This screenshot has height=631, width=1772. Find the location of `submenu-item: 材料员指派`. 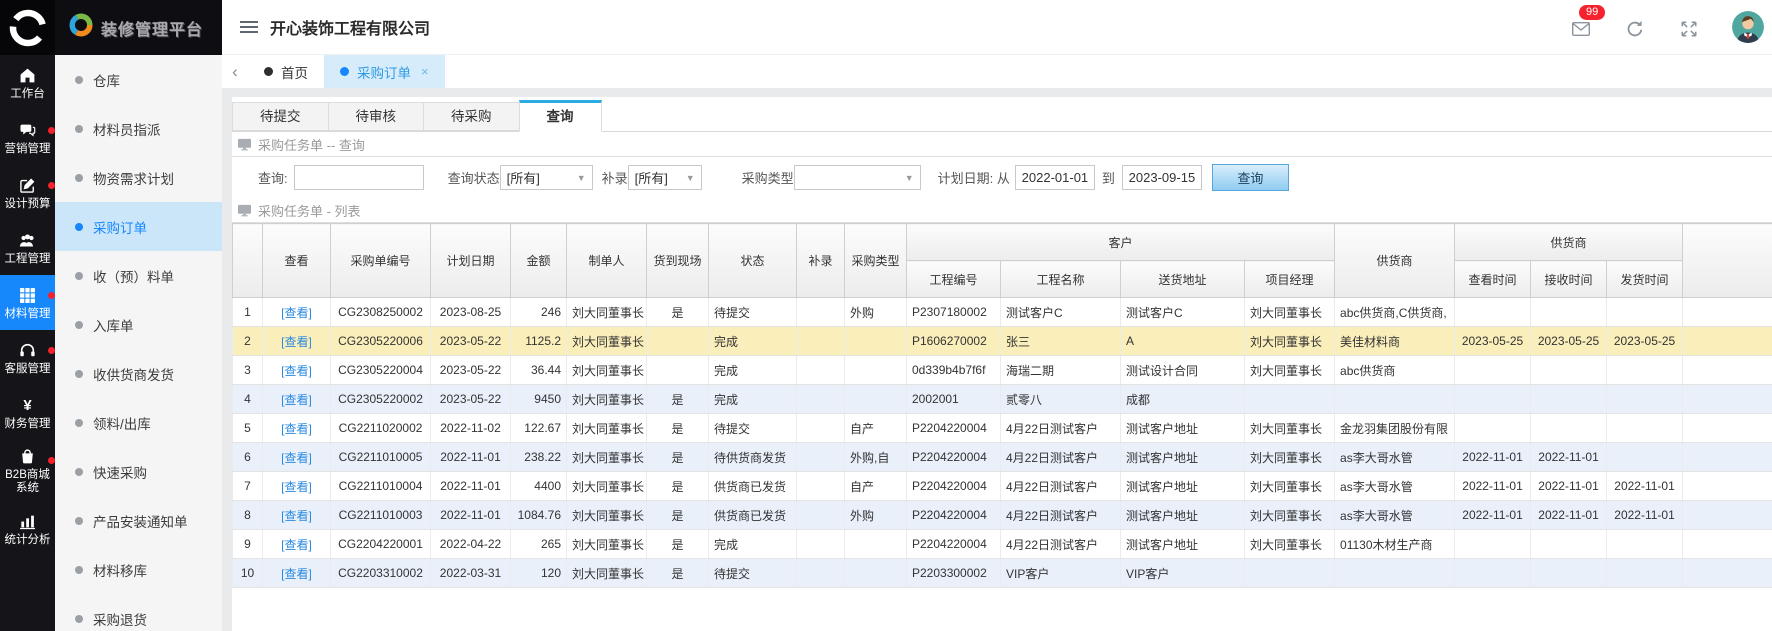

submenu-item: 材料员指派 is located at coordinates (138, 128).